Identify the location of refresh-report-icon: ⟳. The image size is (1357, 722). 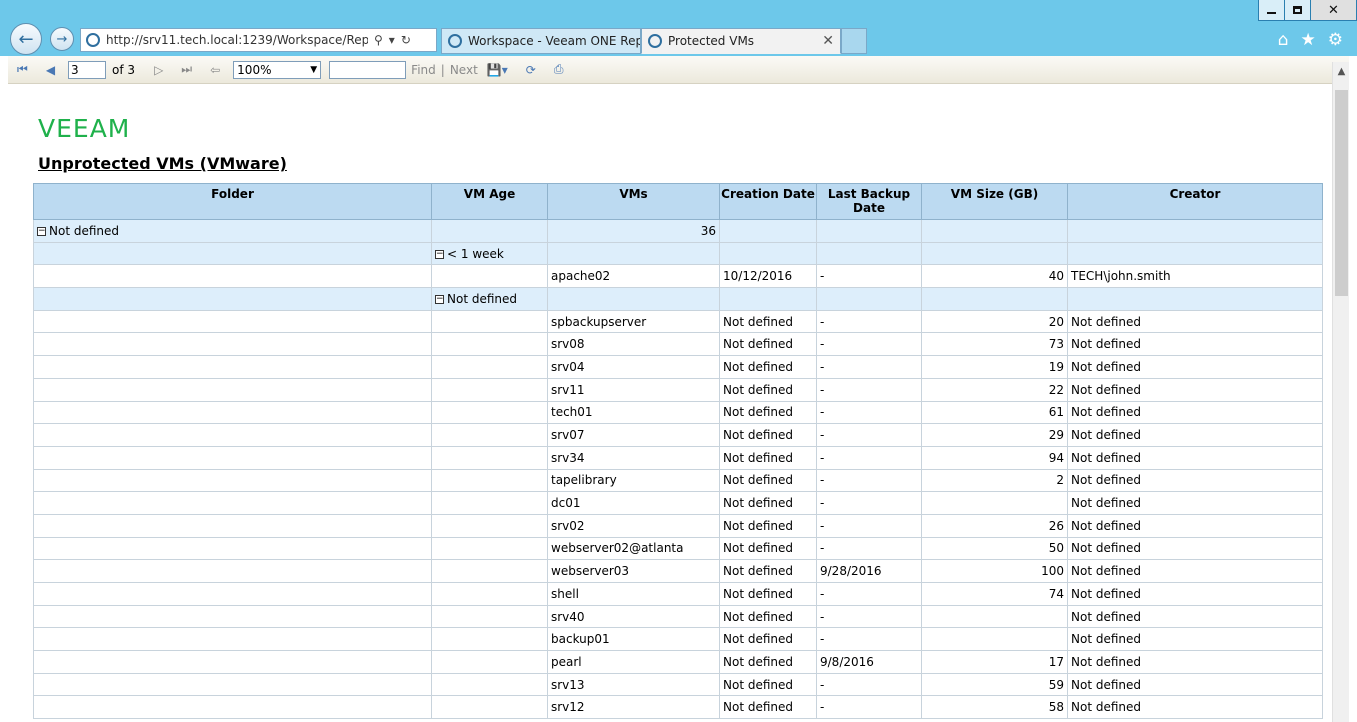
(531, 70).